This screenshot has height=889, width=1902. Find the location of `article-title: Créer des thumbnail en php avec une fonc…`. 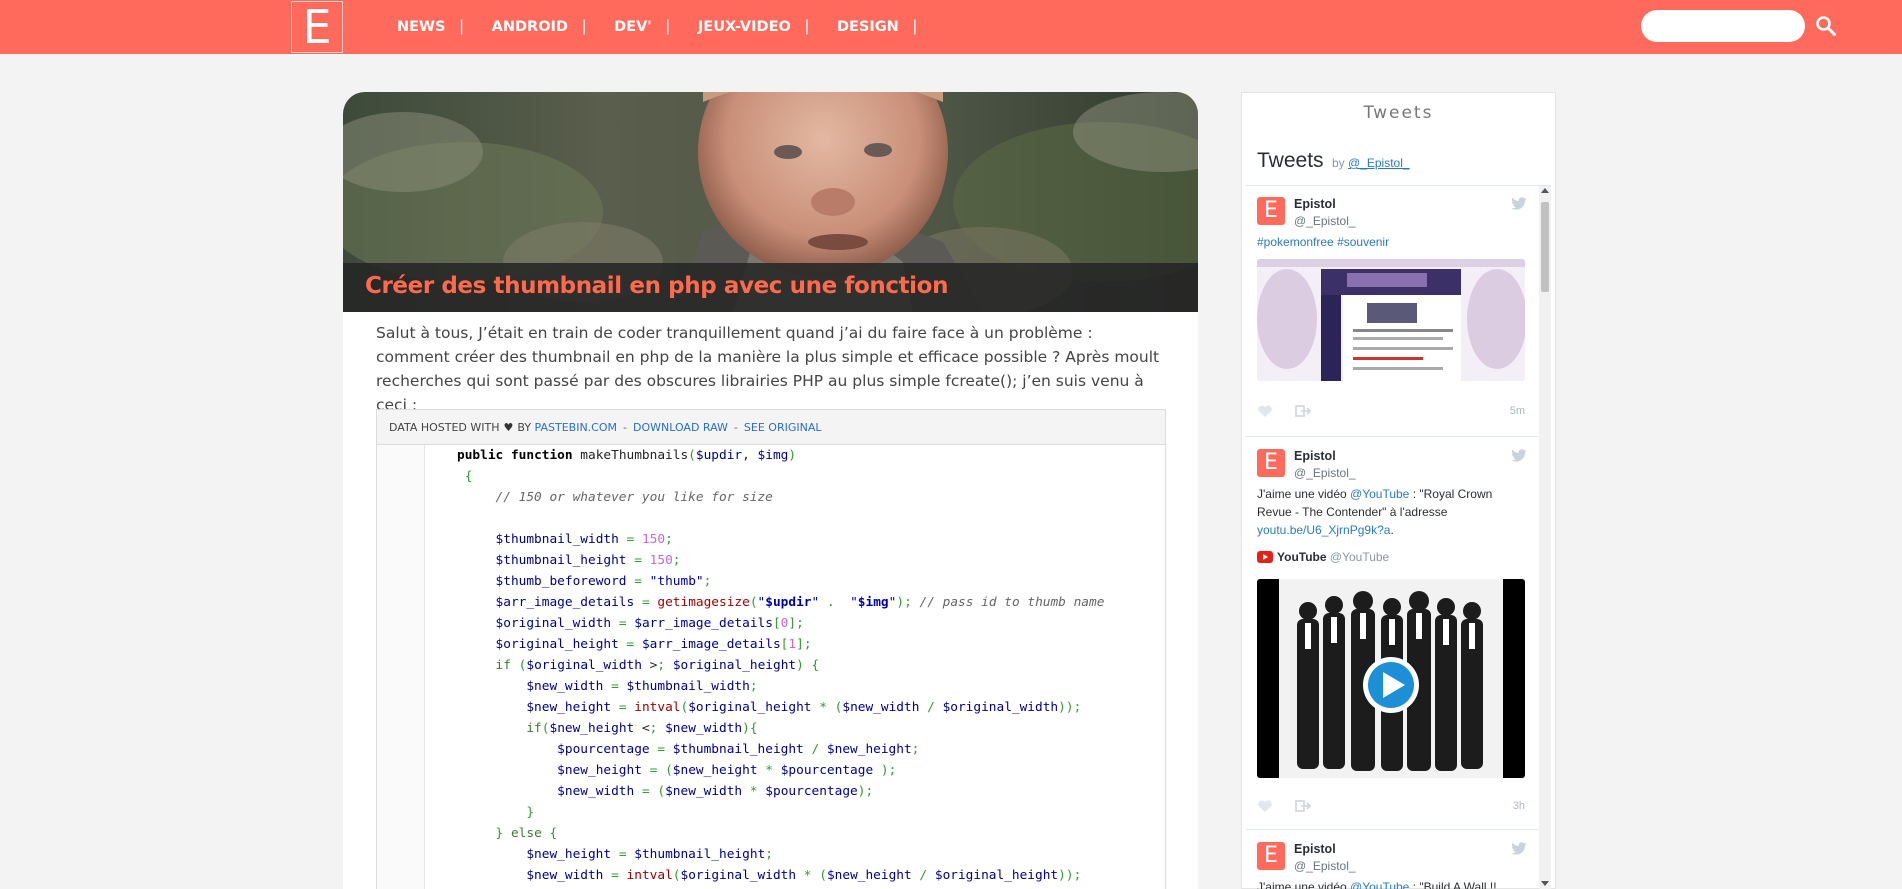

article-title: Créer des thumbnail en php avec une fonc… is located at coordinates (656, 286).